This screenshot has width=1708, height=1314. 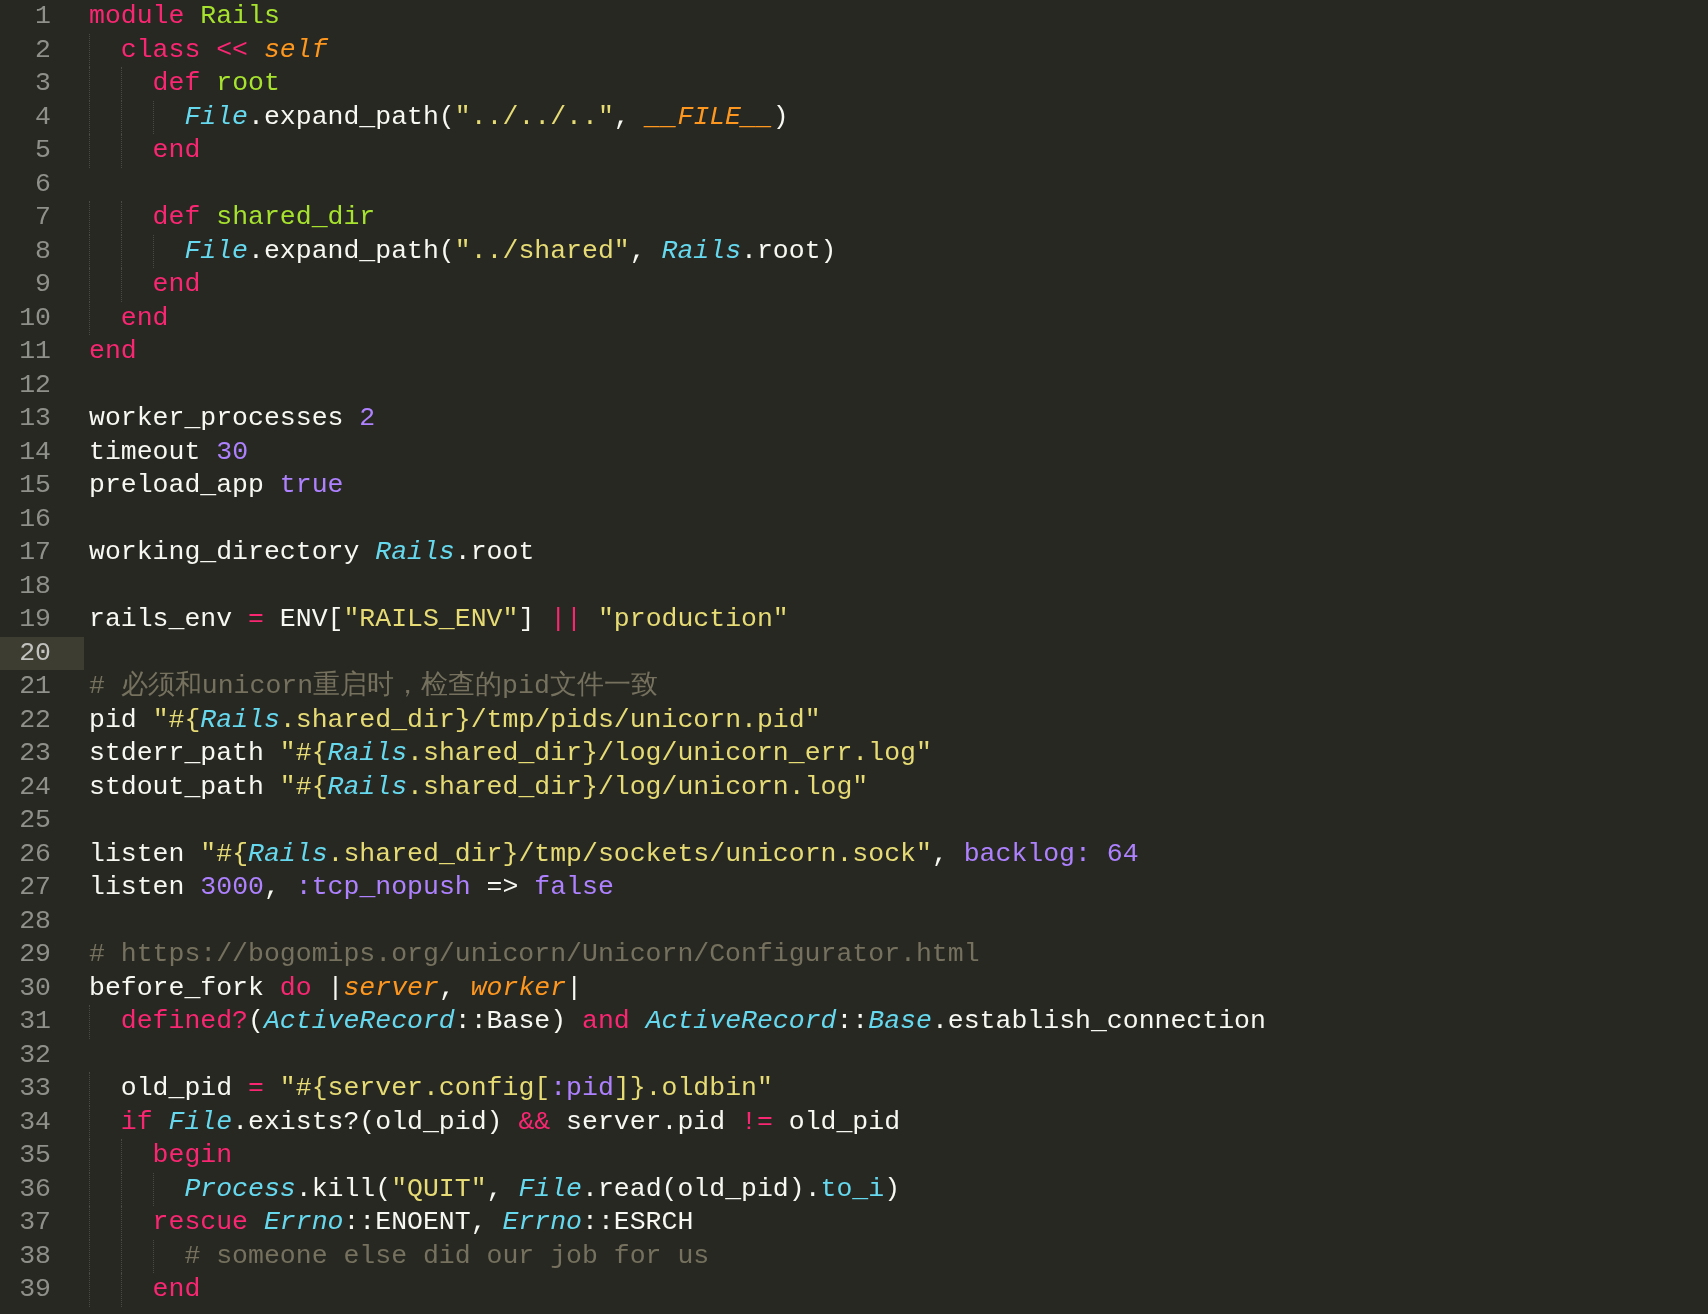 What do you see at coordinates (223, 49) in the screenshot?
I see `code-line: class << self` at bounding box center [223, 49].